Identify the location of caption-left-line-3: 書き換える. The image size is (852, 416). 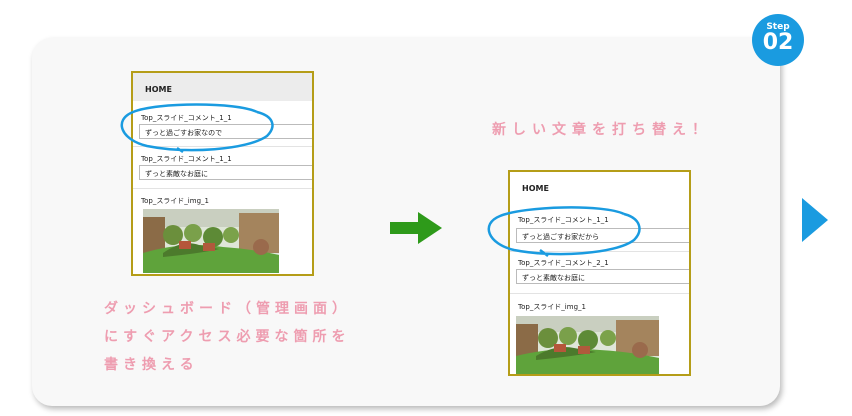
(151, 365).